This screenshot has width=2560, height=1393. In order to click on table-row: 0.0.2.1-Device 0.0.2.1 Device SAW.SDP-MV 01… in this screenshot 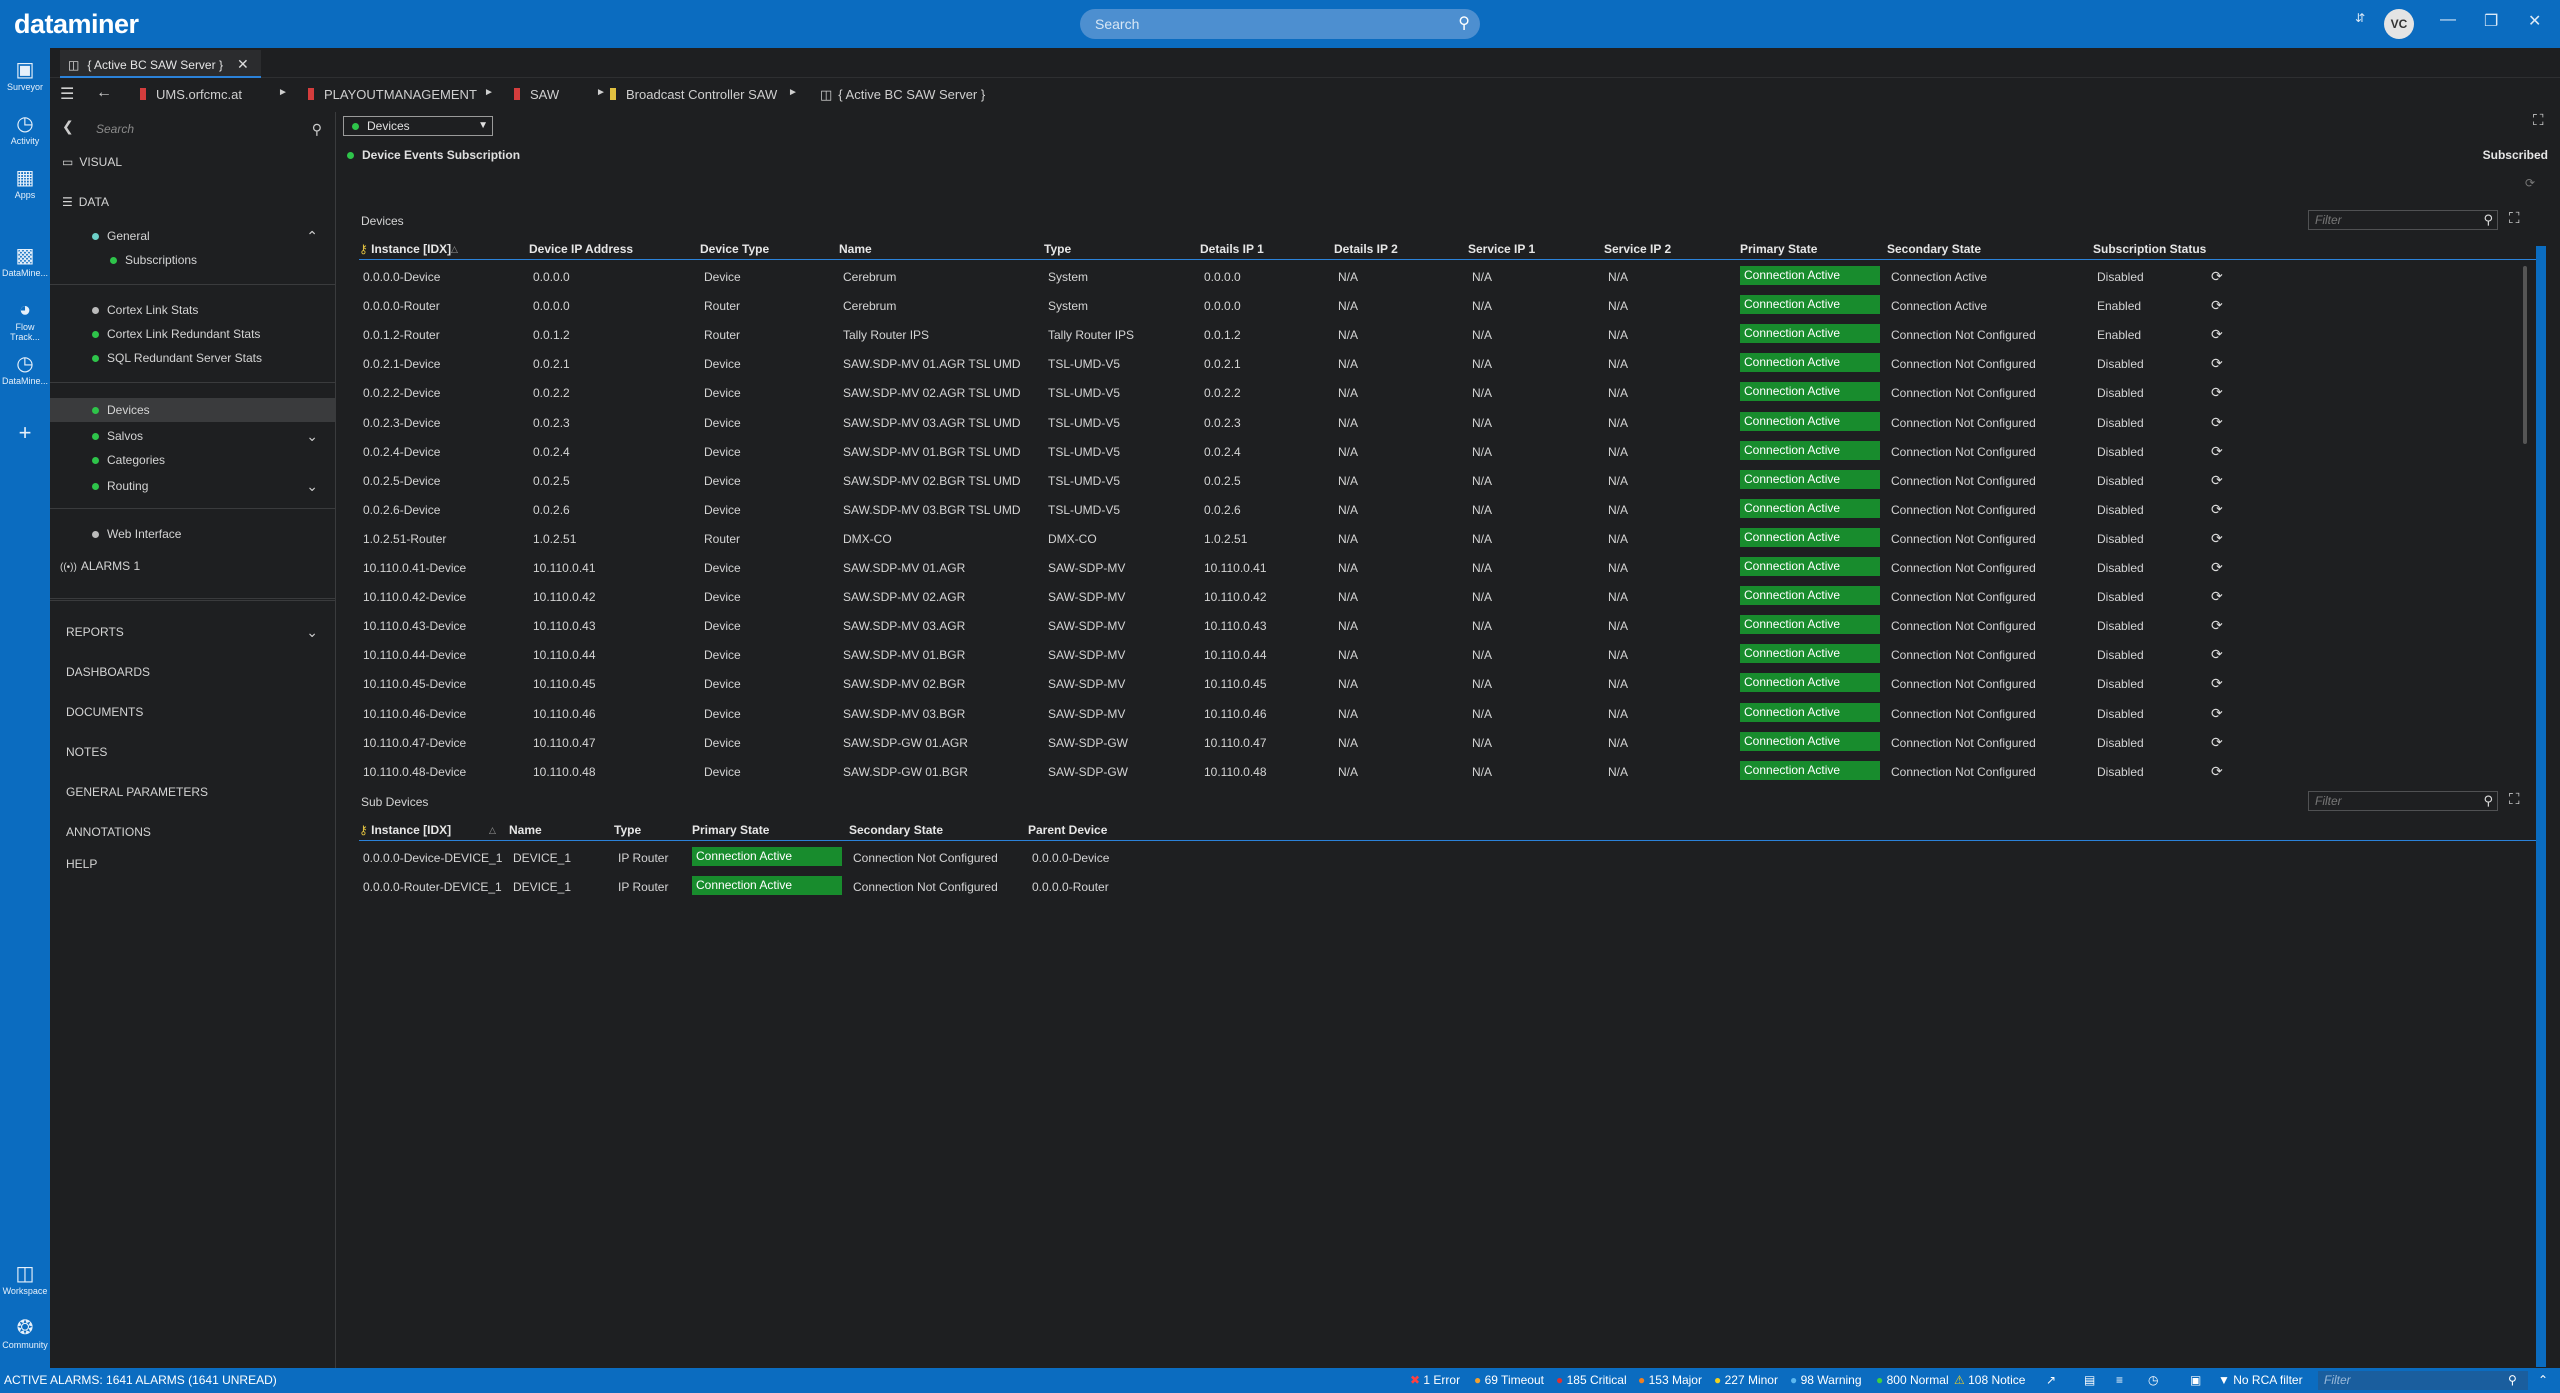, I will do `click(1441, 363)`.